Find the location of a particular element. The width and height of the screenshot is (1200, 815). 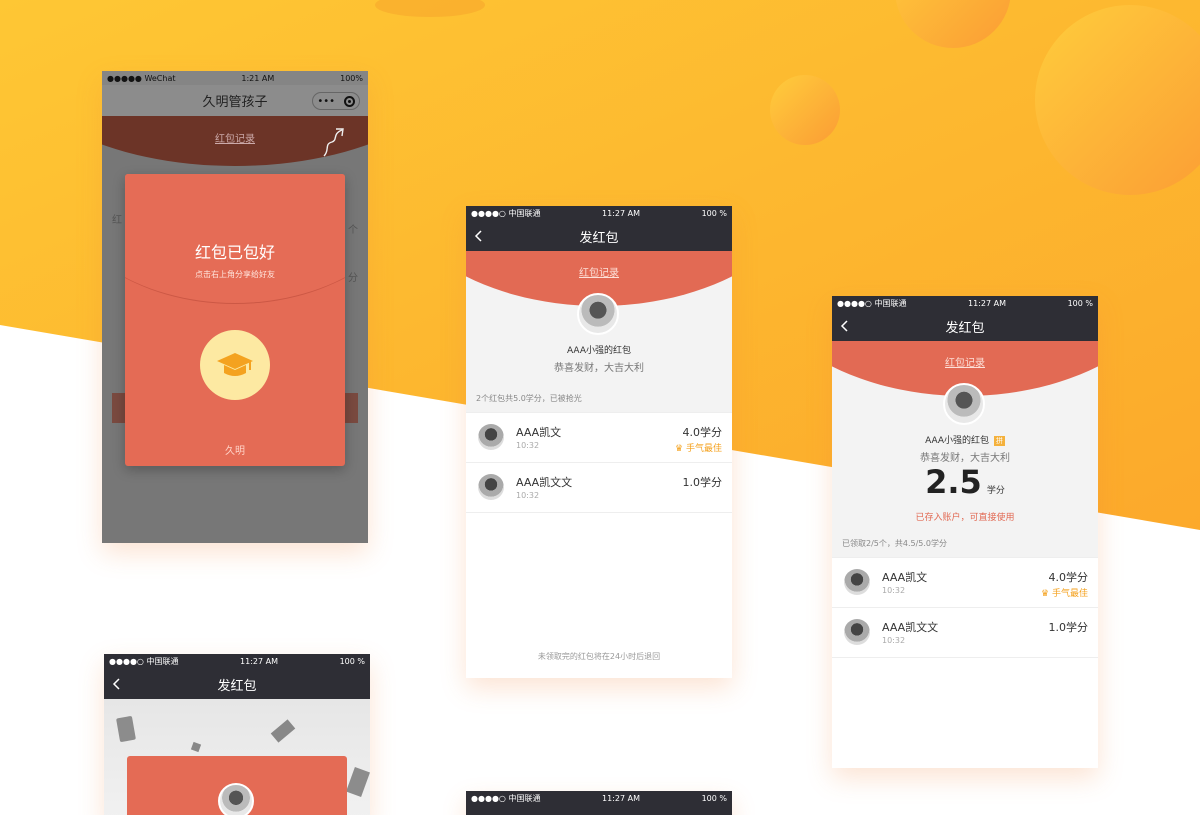

card-footer: 久明 is located at coordinates (235, 451).